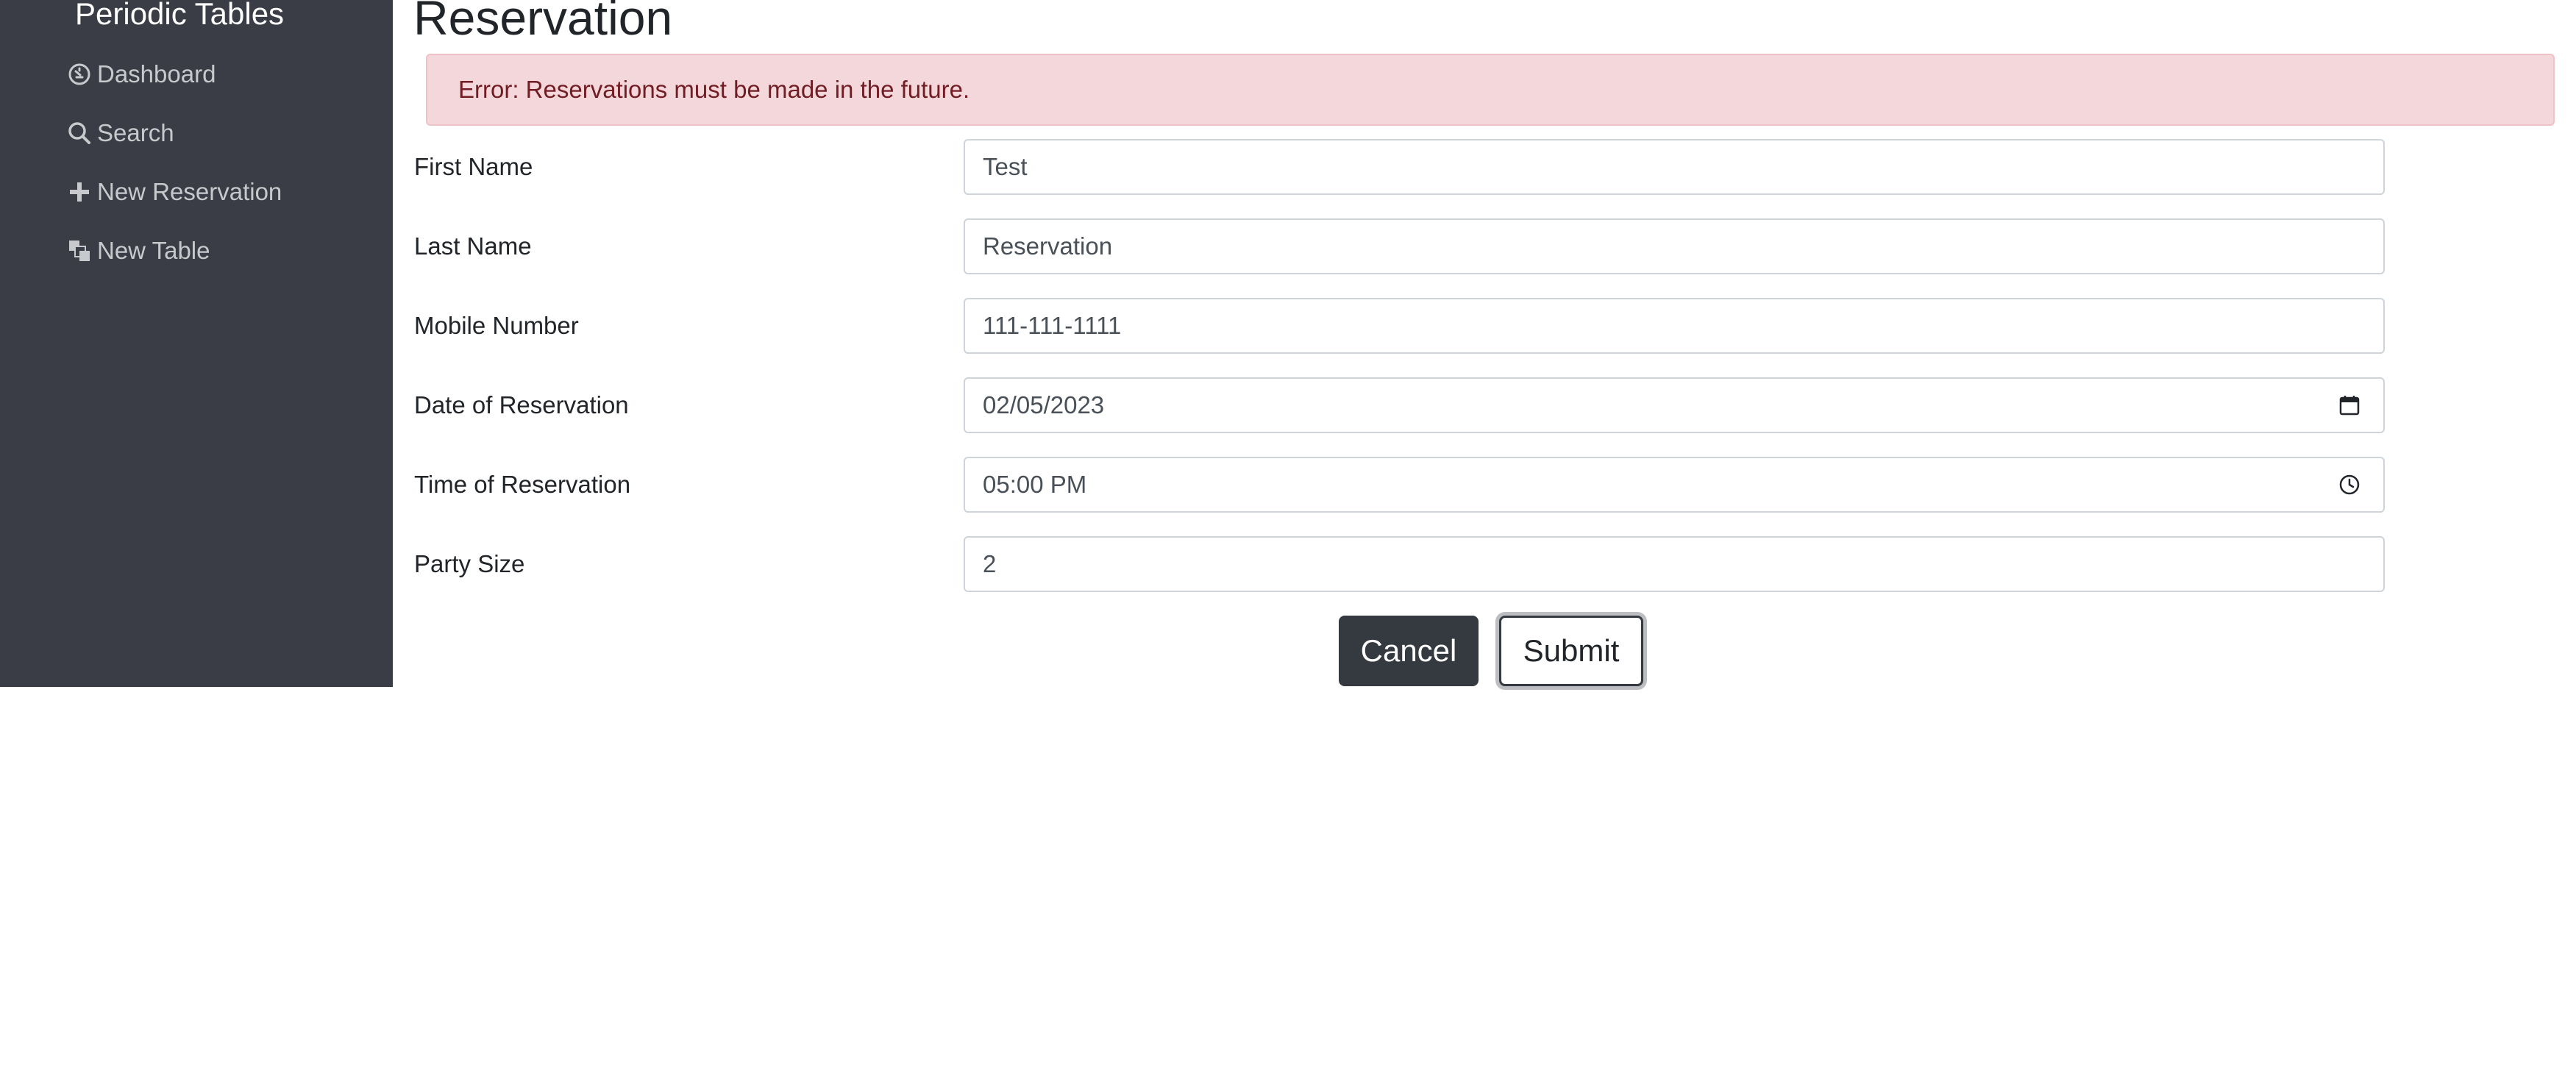  I want to click on last-name-label: Last Name, so click(473, 246).